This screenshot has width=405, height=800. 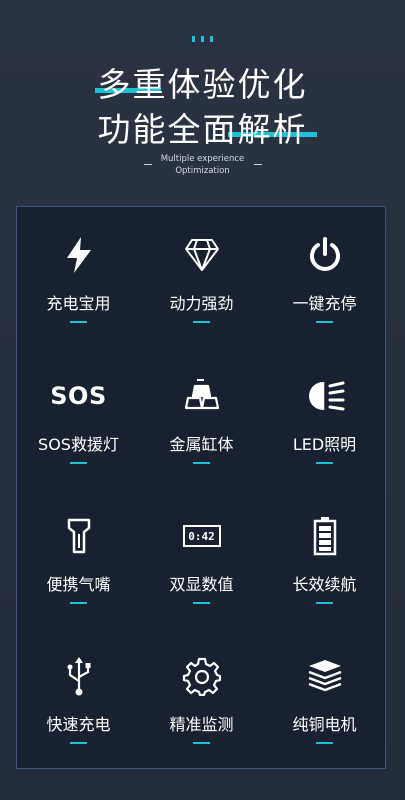 What do you see at coordinates (78, 584) in the screenshot?
I see `feature-label: 便携气嘴` at bounding box center [78, 584].